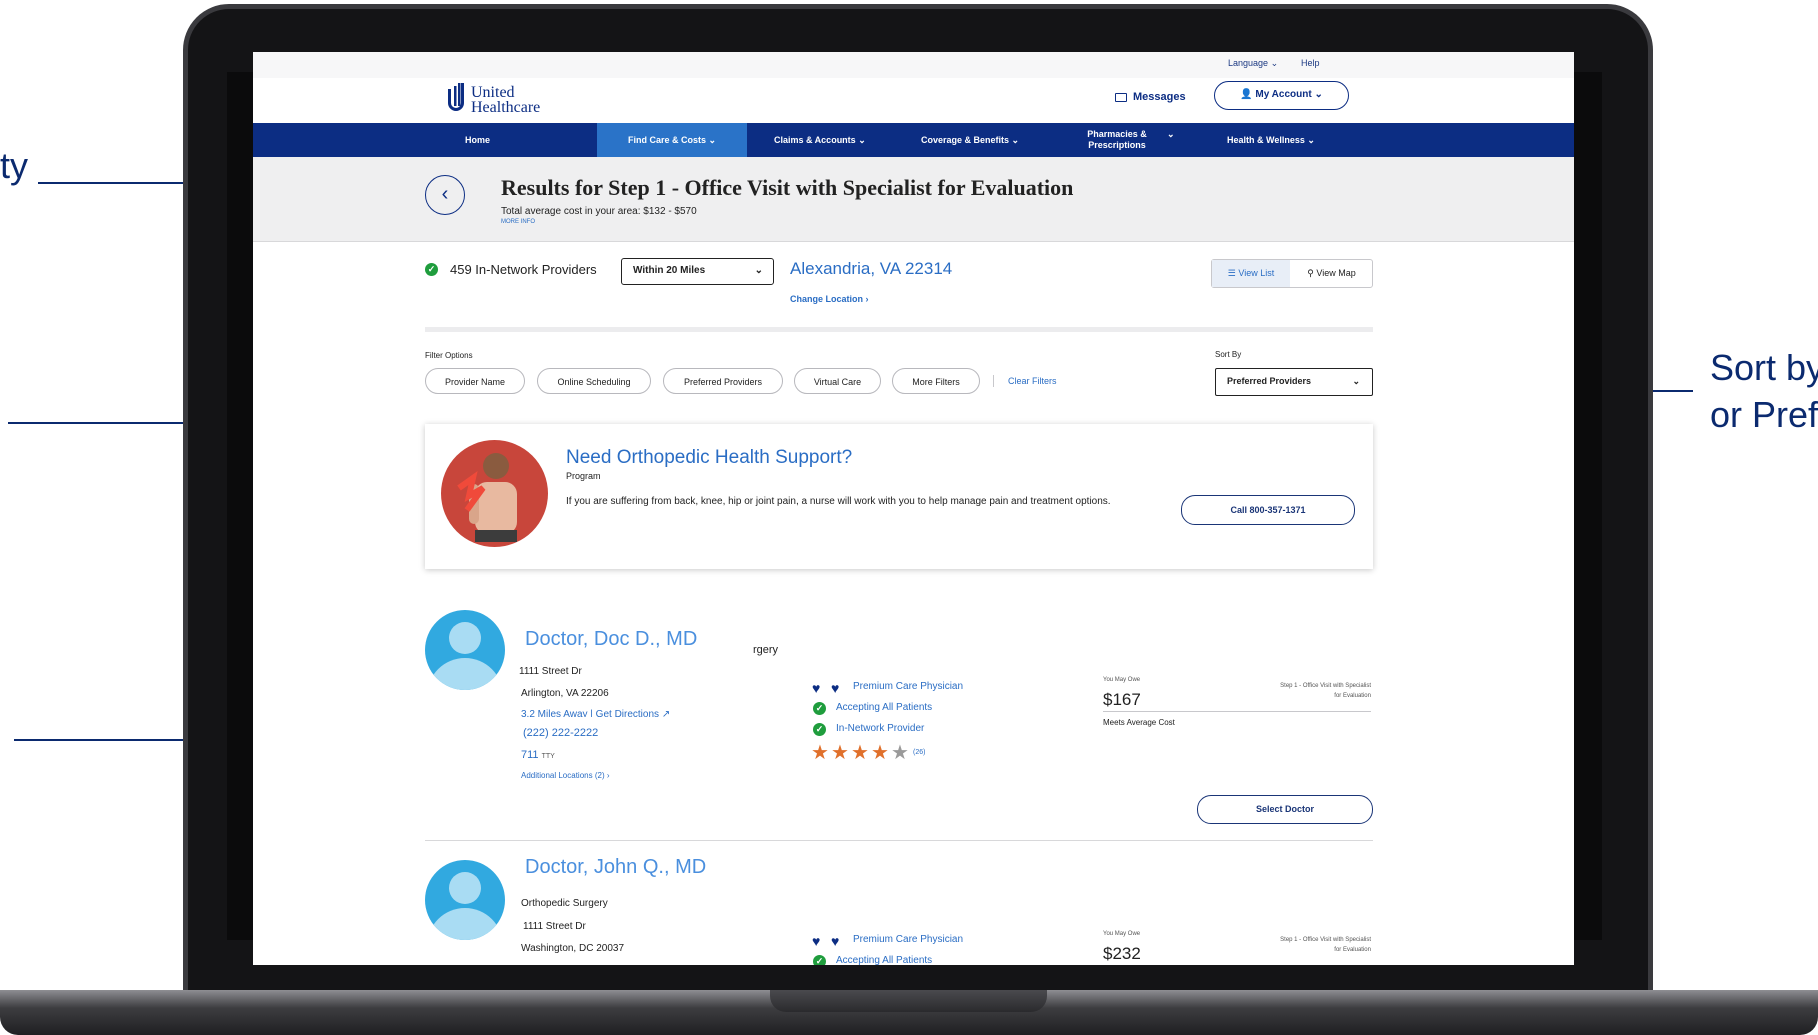 This screenshot has height=1035, width=1818. What do you see at coordinates (919, 752) in the screenshot?
I see `review-count: (26)` at bounding box center [919, 752].